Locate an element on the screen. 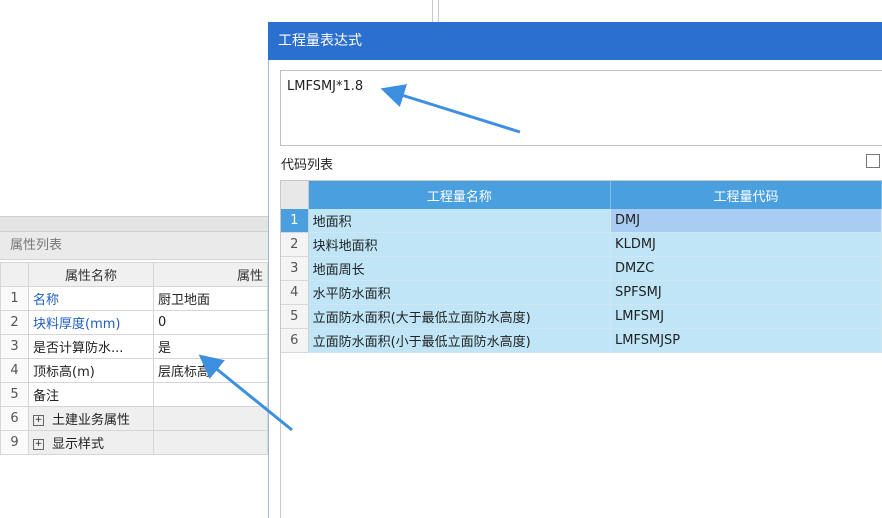  arrow-to-waterproof-value is located at coordinates (245, 393).